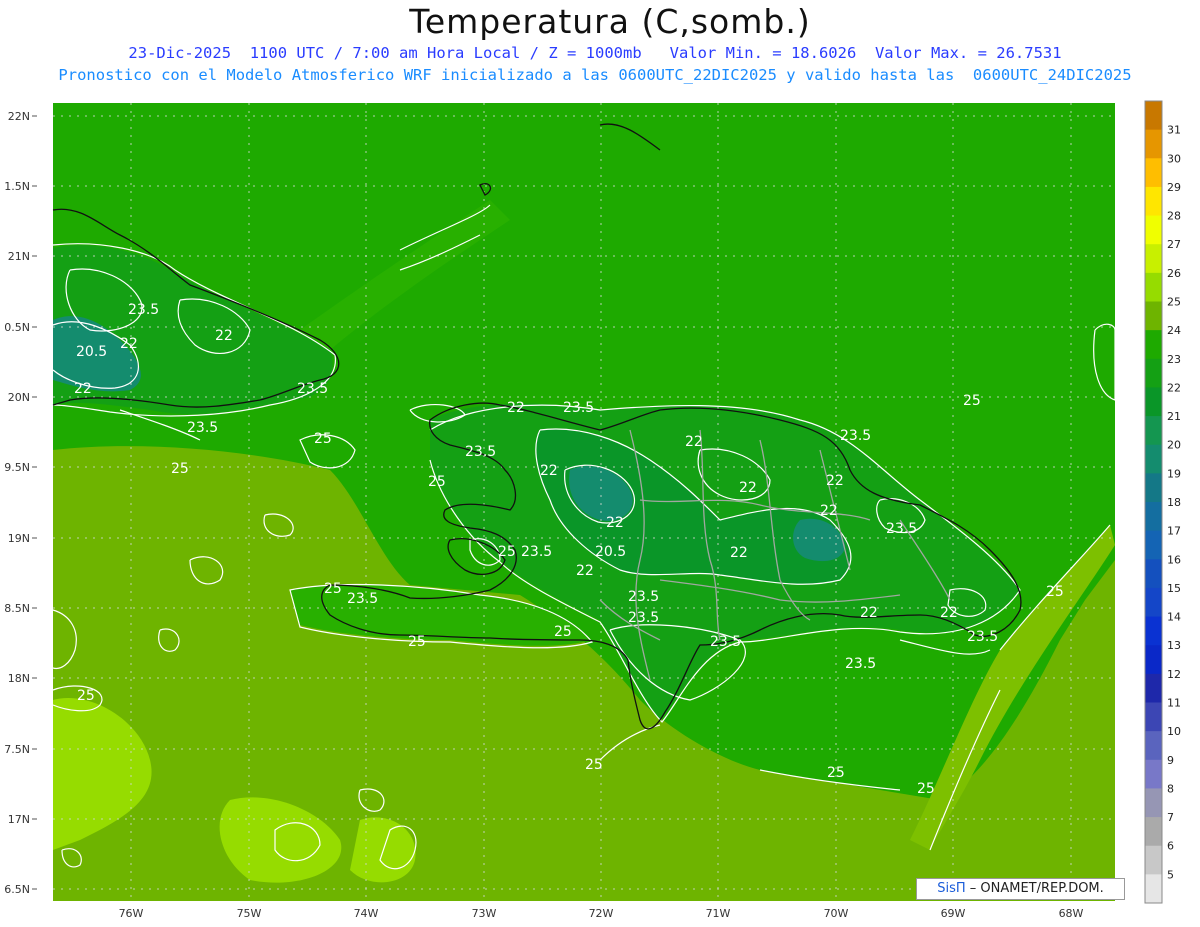 Image resolution: width=1200 pixels, height=927 pixels. I want to click on colorbar-label: 24, so click(1174, 330).